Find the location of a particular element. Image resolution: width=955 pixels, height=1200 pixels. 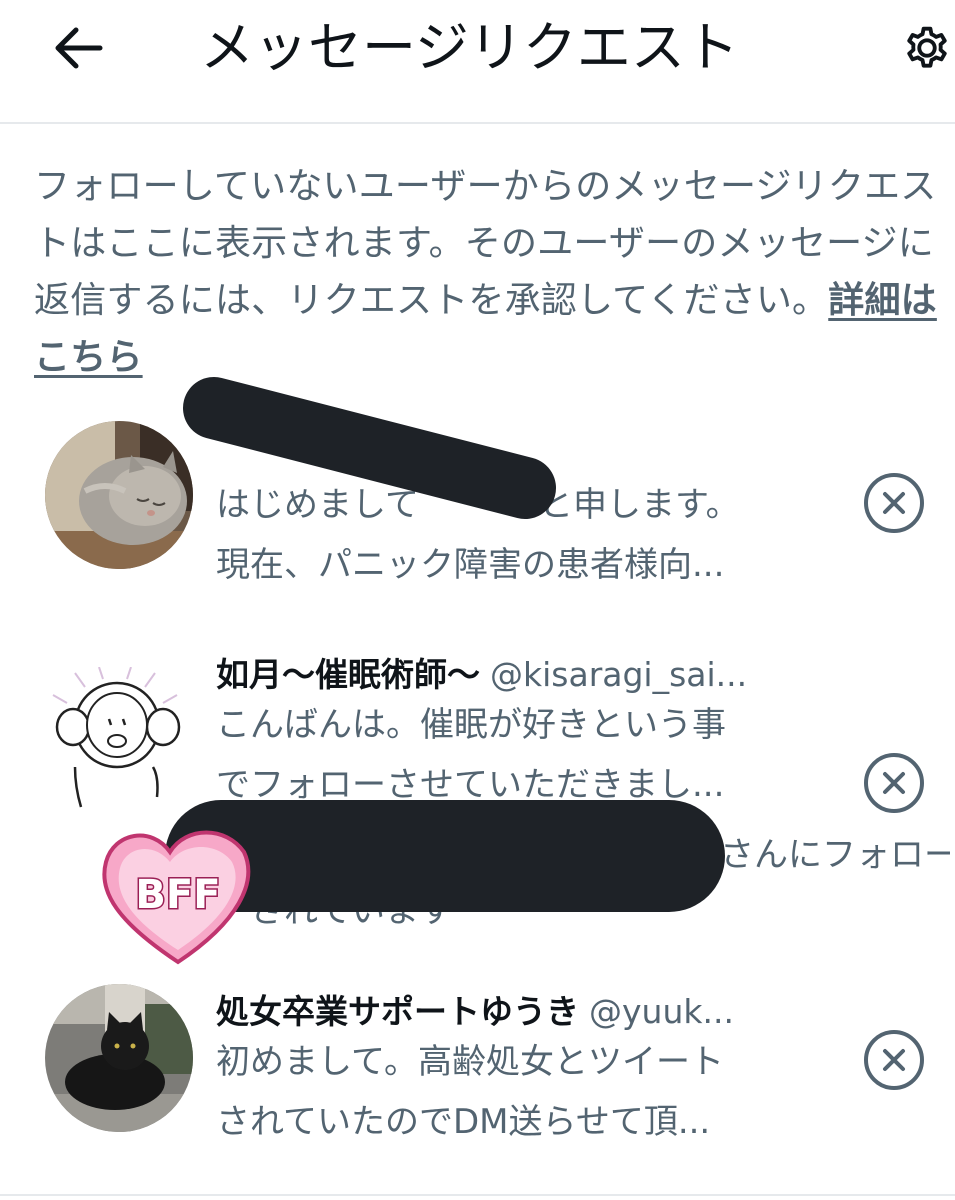

page-title: メッセージリクエスト is located at coordinates (469, 47).